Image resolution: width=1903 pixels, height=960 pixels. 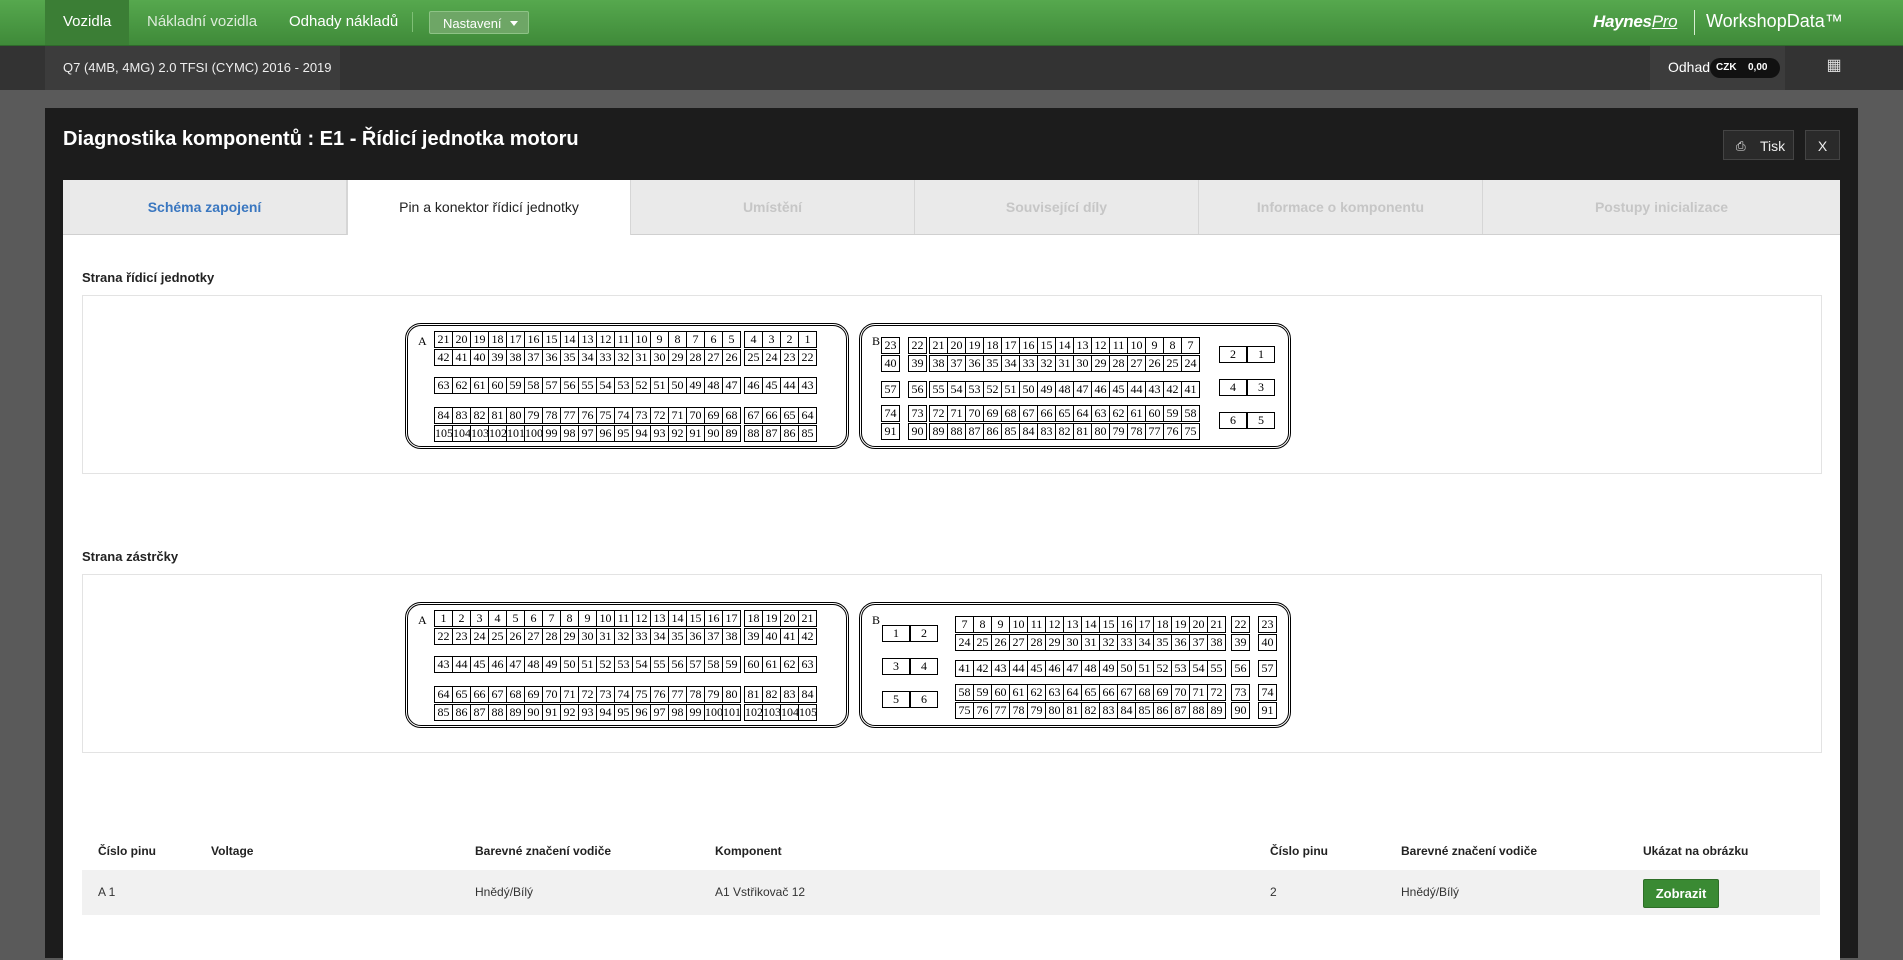 What do you see at coordinates (677, 433) in the screenshot?
I see `connector-pin: 92` at bounding box center [677, 433].